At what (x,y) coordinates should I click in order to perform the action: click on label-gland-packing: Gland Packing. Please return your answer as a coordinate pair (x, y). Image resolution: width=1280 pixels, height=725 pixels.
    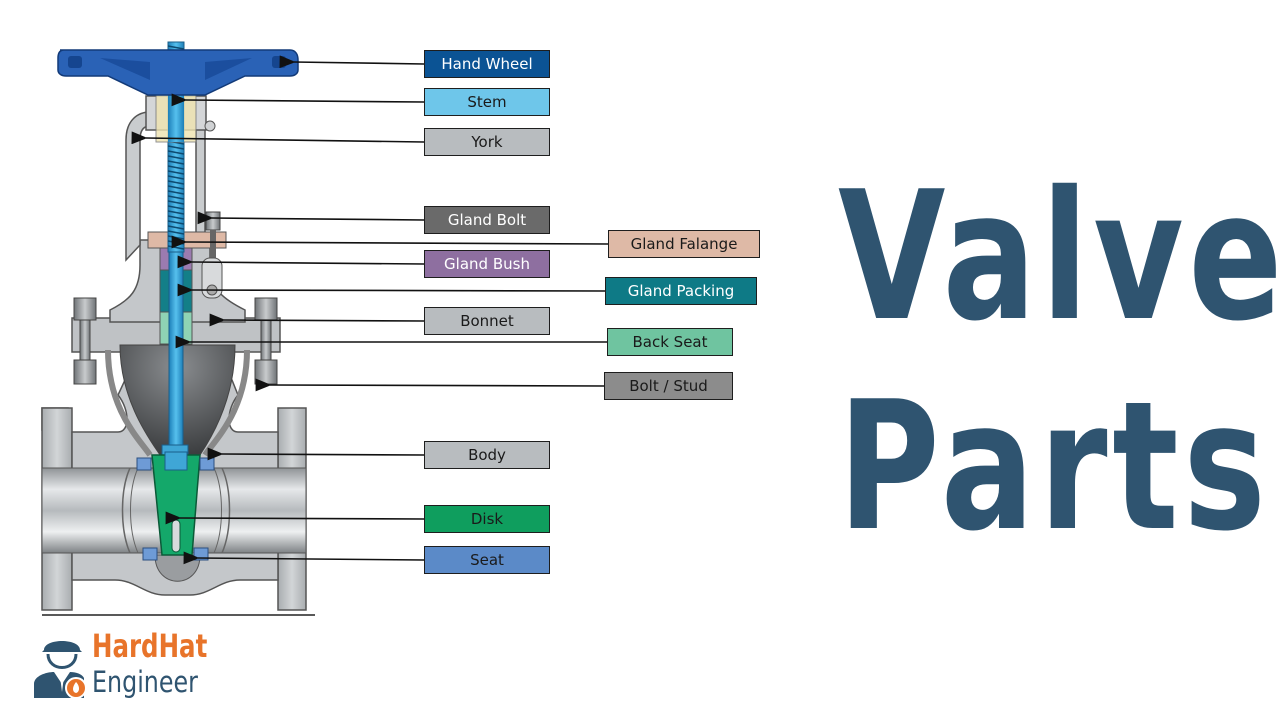
    Looking at the image, I should click on (681, 291).